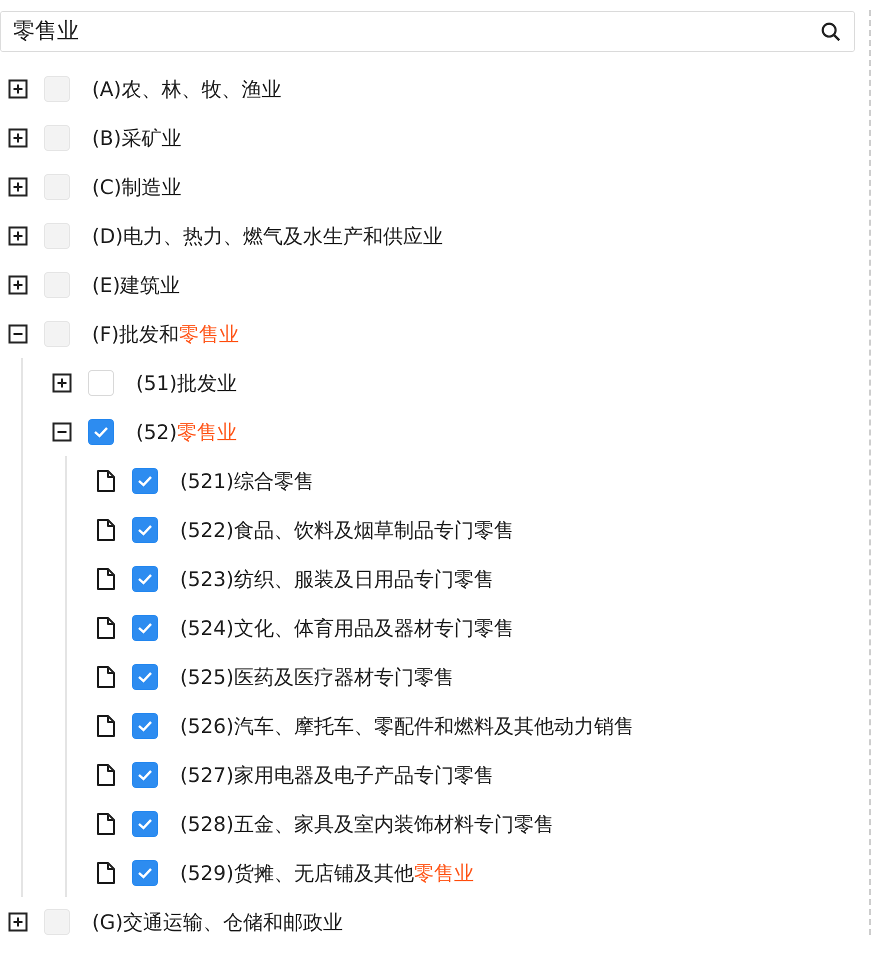  What do you see at coordinates (427, 31) in the screenshot?
I see `search-field: 零售业` at bounding box center [427, 31].